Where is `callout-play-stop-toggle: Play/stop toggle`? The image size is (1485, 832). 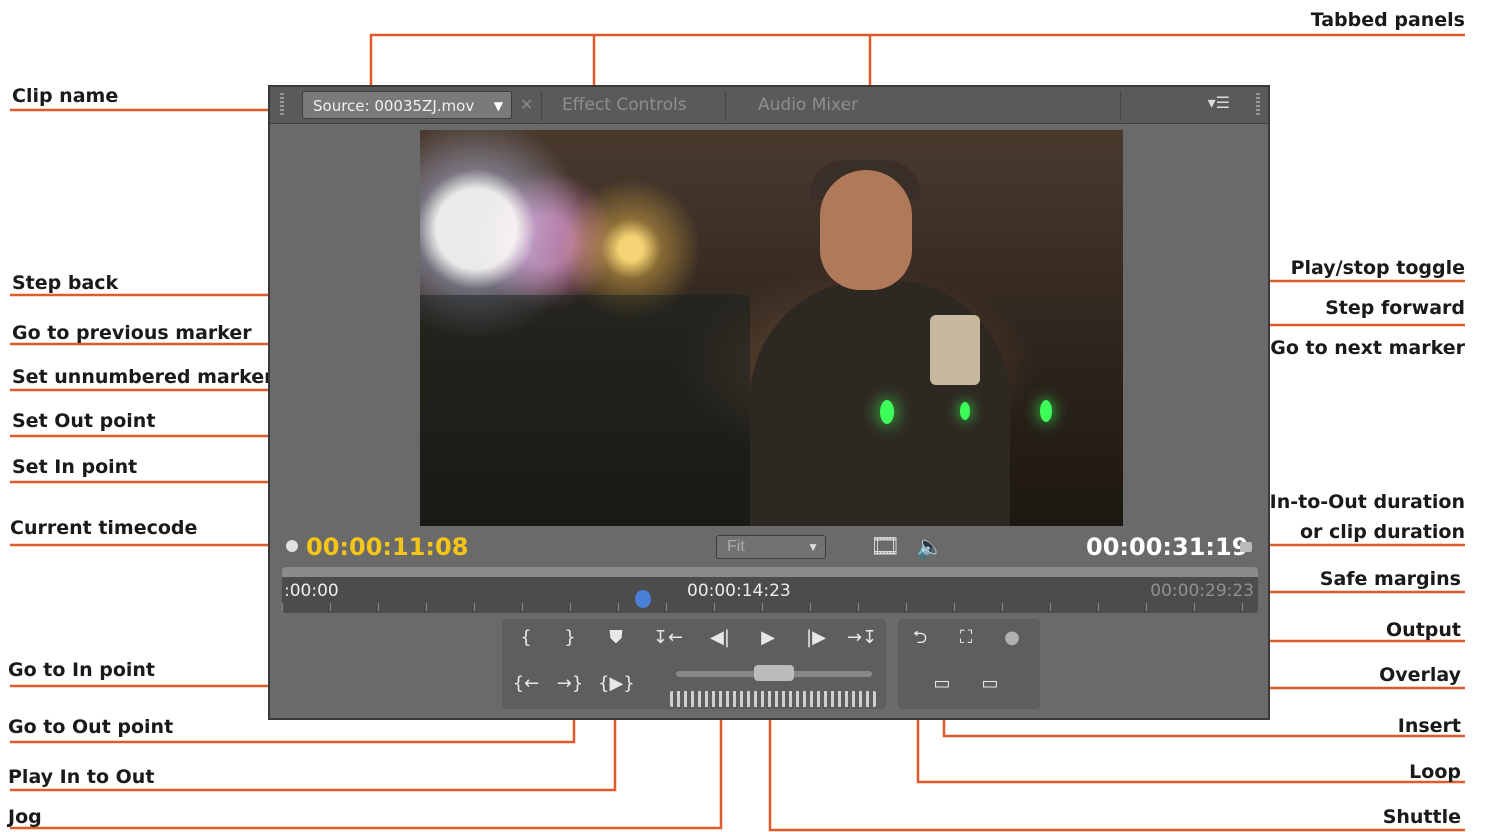 callout-play-stop-toggle: Play/stop toggle is located at coordinates (1377, 268).